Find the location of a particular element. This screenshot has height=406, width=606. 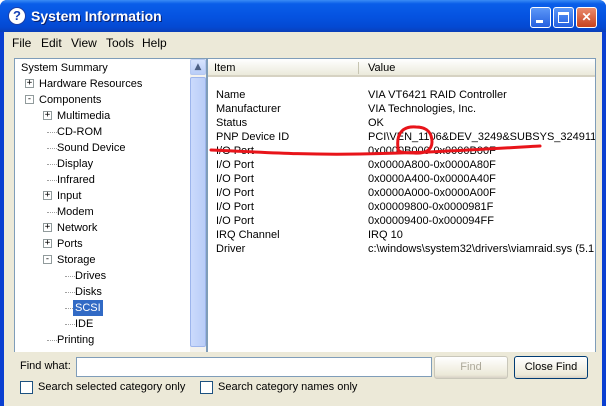

item-cell: Status is located at coordinates (232, 123).